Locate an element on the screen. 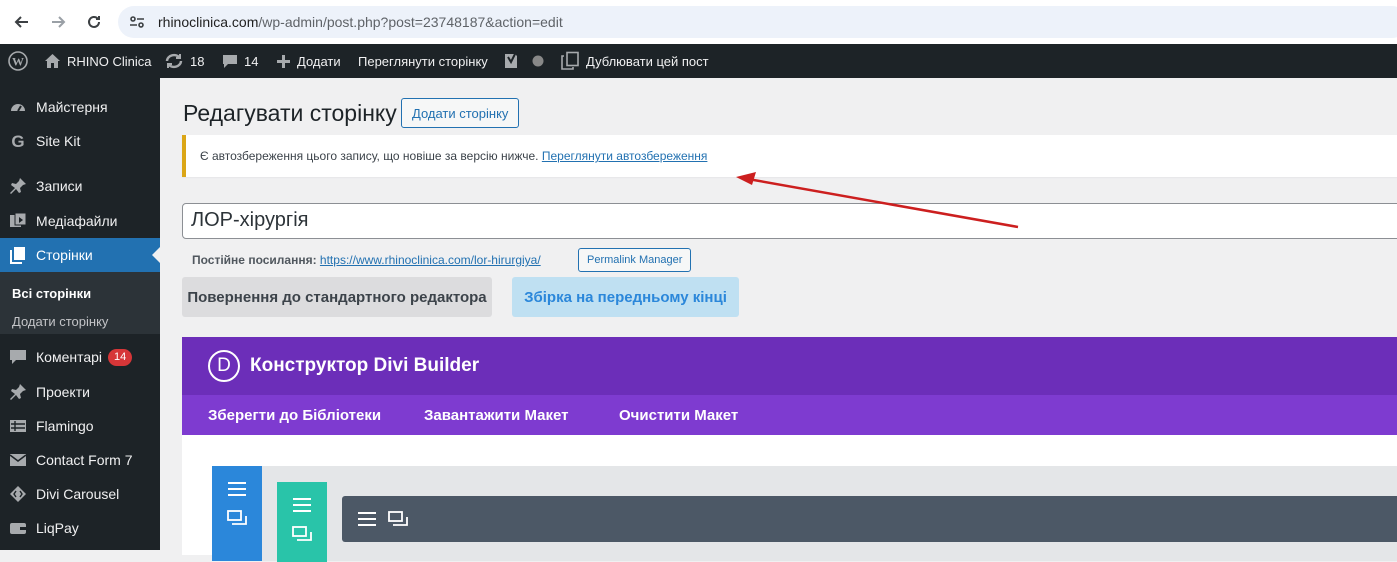  new-content-menu: Додати is located at coordinates (308, 61).